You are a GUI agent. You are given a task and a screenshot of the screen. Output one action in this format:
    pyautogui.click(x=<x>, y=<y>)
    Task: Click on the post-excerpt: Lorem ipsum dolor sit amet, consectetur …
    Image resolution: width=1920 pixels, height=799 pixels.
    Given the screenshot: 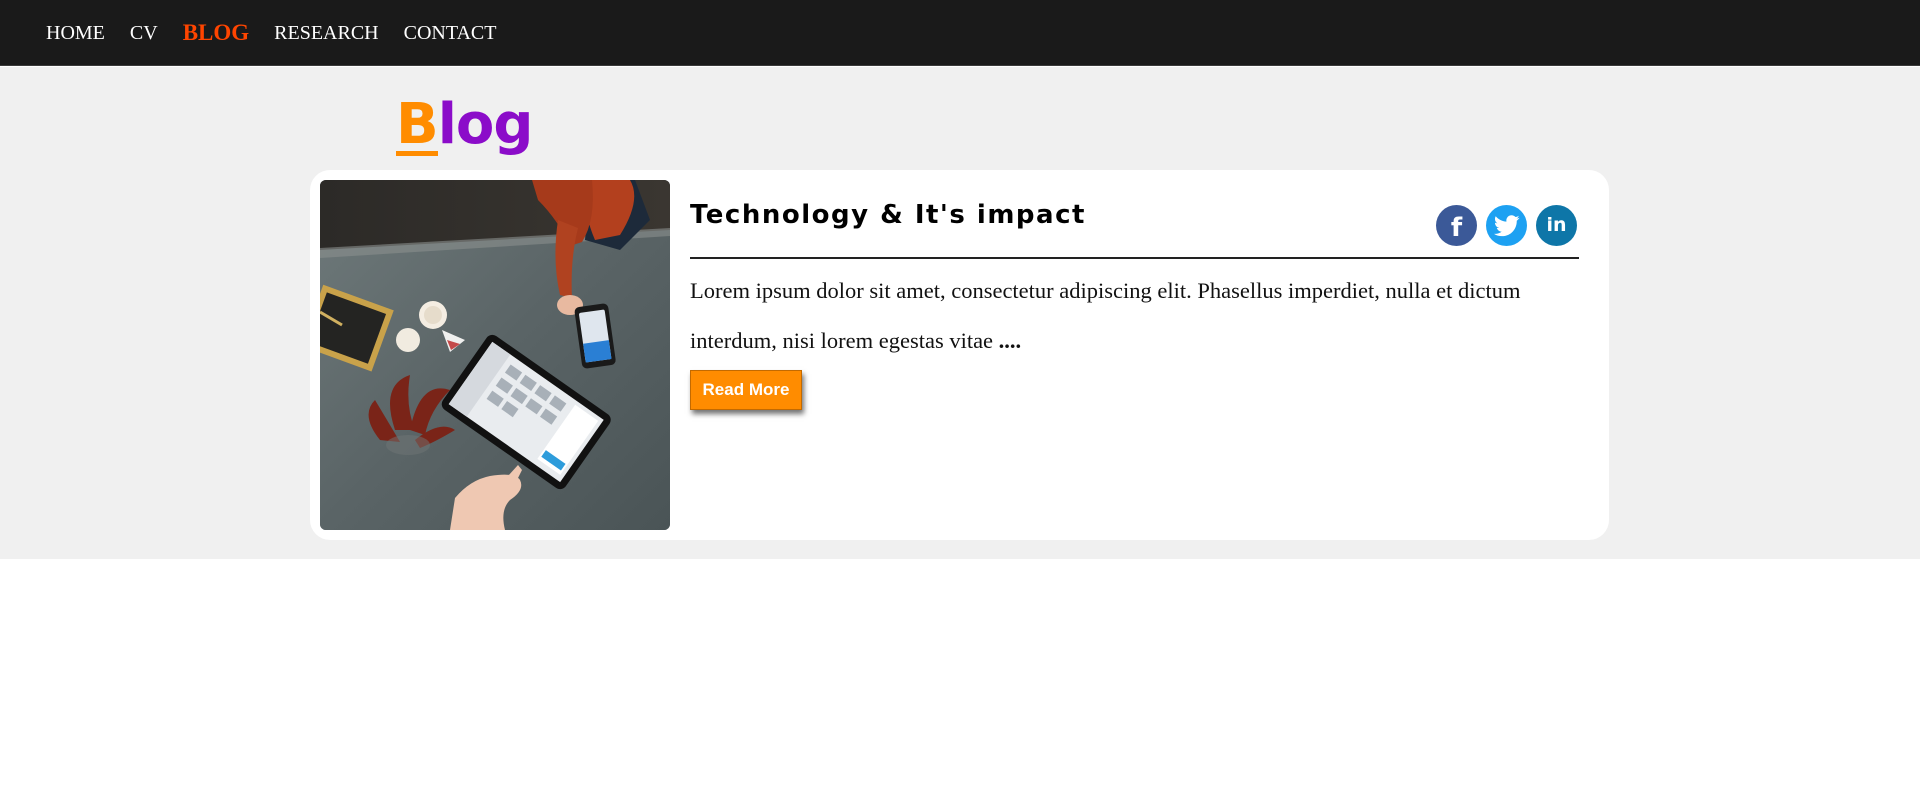 What is the action you would take?
    pyautogui.click(x=1136, y=316)
    